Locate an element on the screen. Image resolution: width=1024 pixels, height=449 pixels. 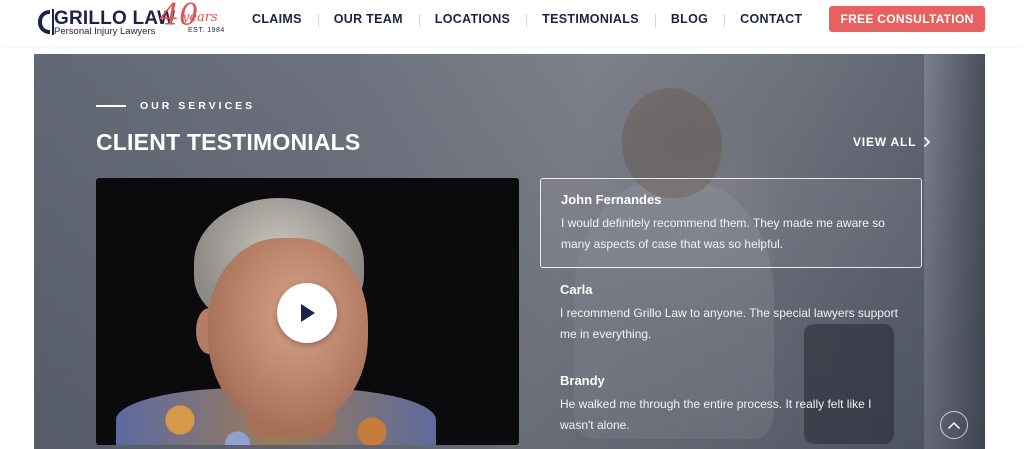
play-button is located at coordinates (307, 313).